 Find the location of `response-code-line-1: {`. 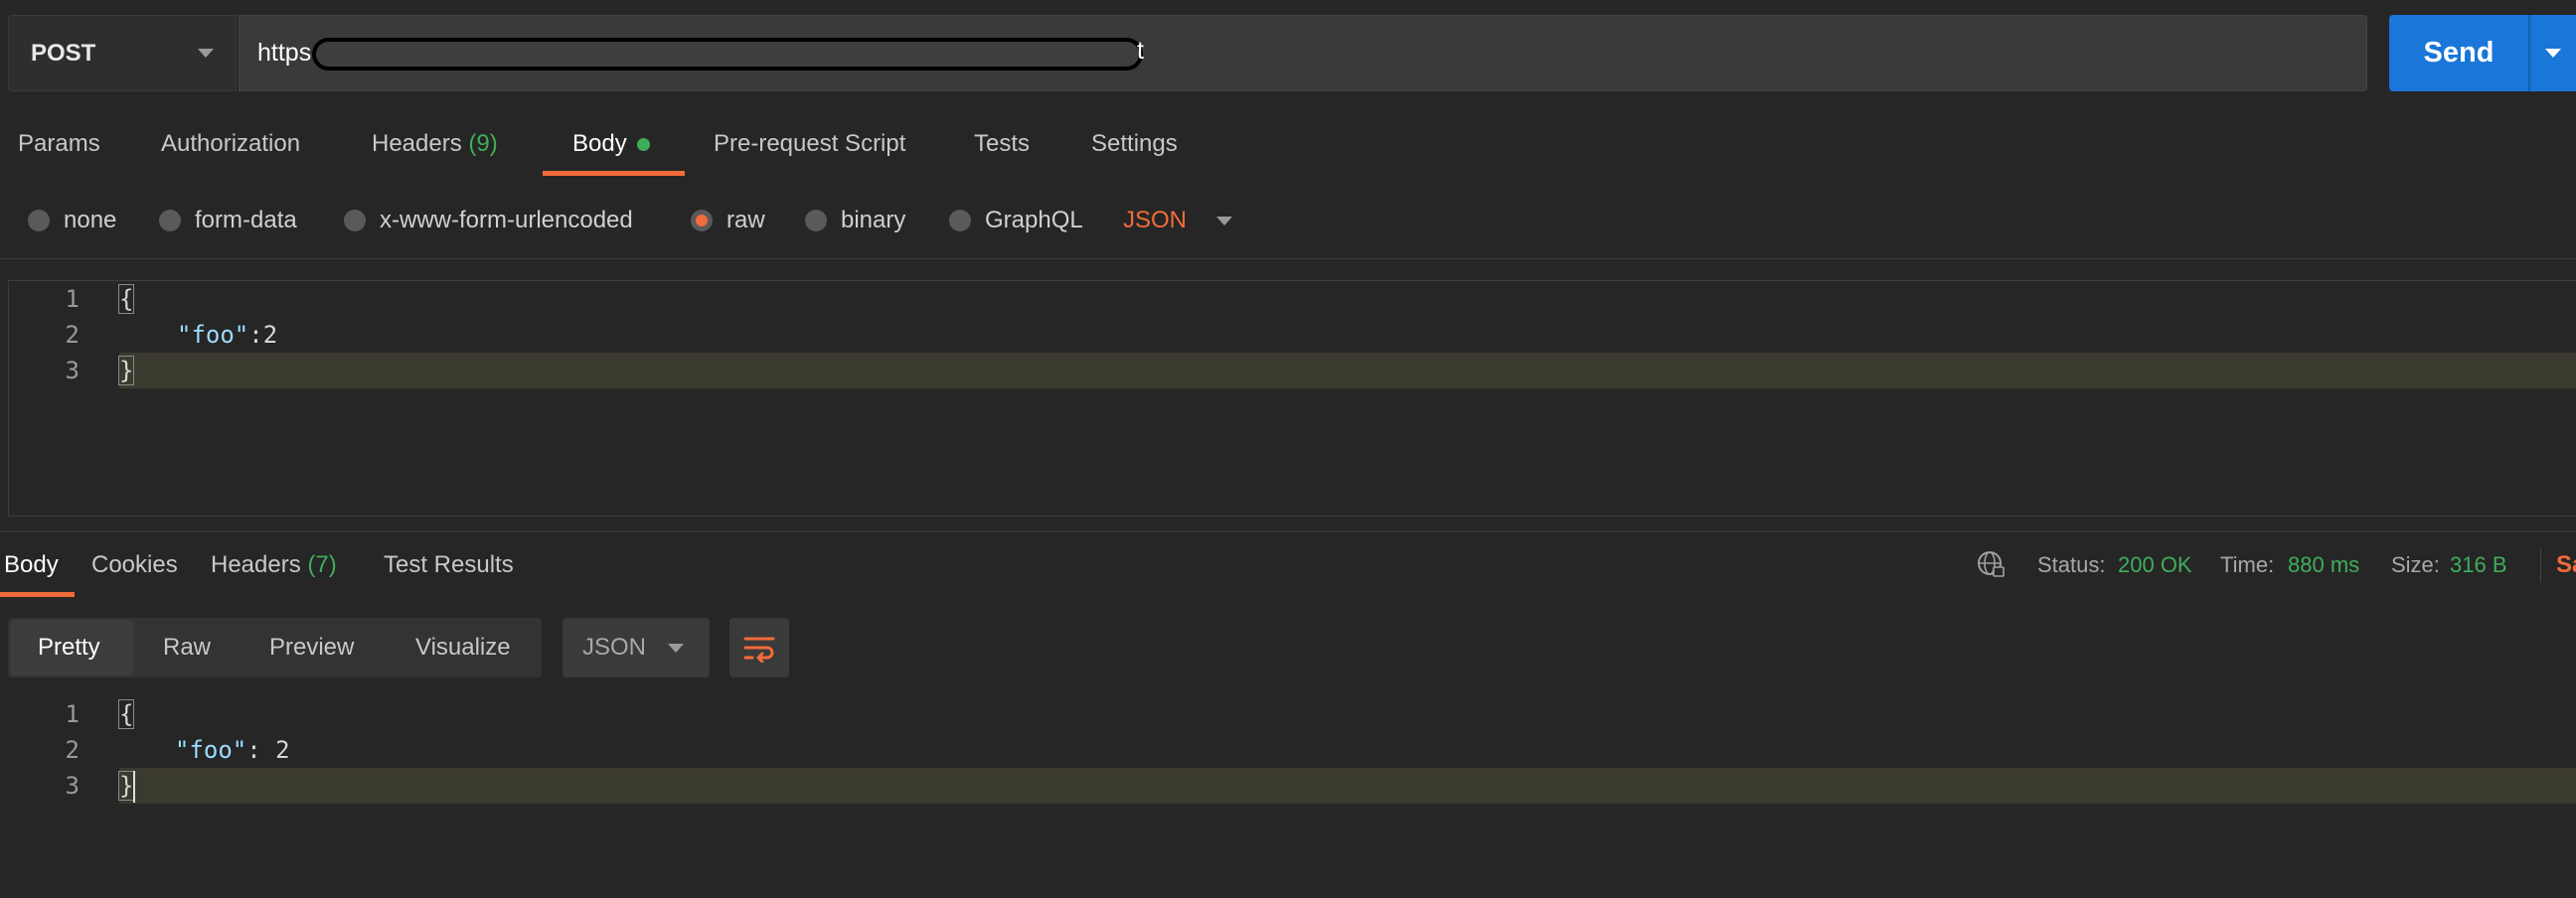

response-code-line-1: { is located at coordinates (126, 714).